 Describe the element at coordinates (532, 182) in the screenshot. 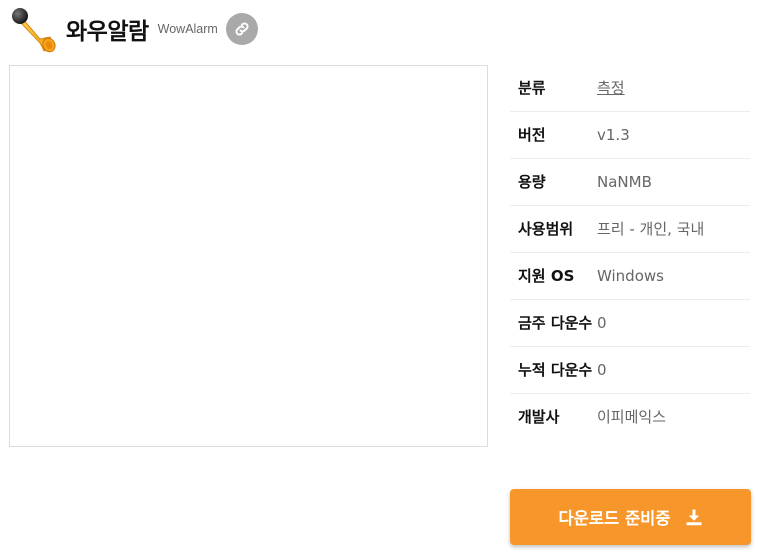

I see `info-key: 용량` at that location.